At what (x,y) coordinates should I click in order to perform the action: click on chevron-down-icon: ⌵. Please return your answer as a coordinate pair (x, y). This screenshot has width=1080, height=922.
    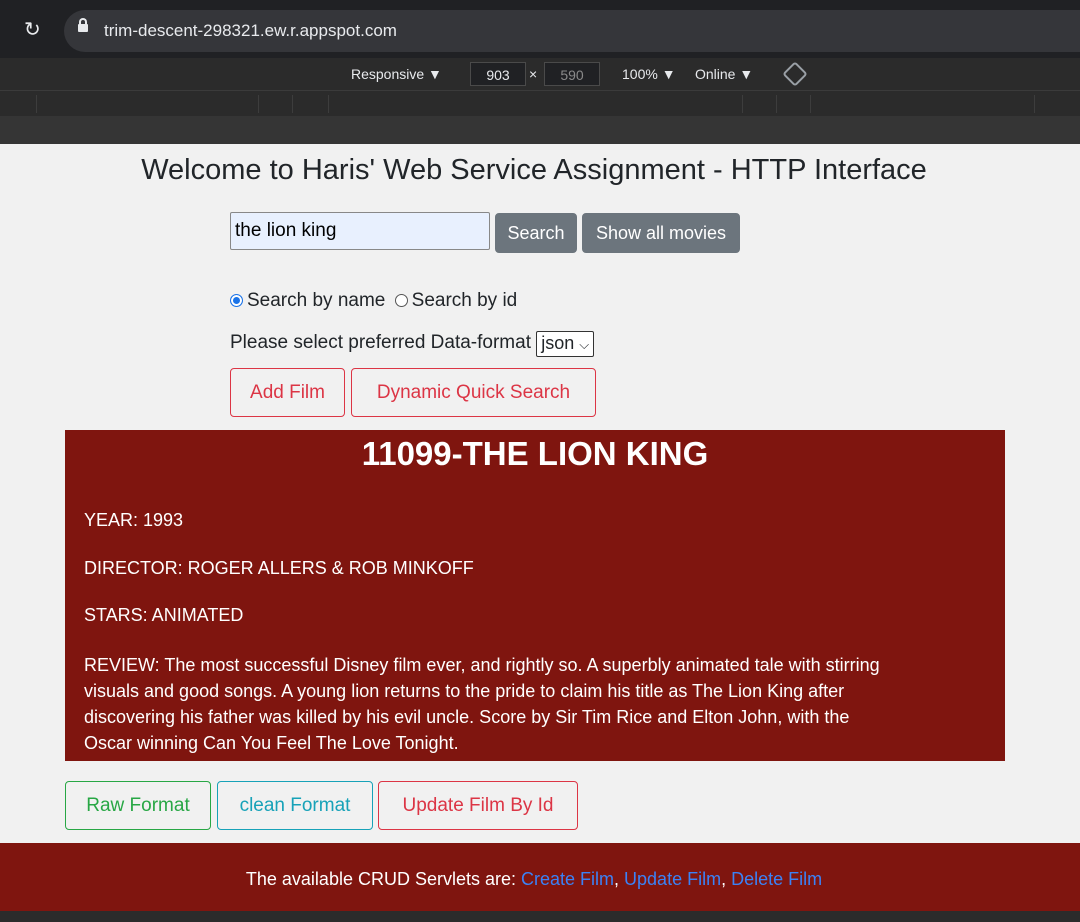
    Looking at the image, I should click on (584, 344).